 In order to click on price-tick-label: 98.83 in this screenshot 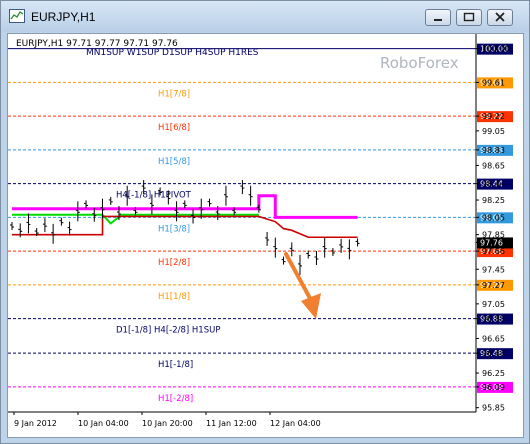, I will do `click(493, 150)`.